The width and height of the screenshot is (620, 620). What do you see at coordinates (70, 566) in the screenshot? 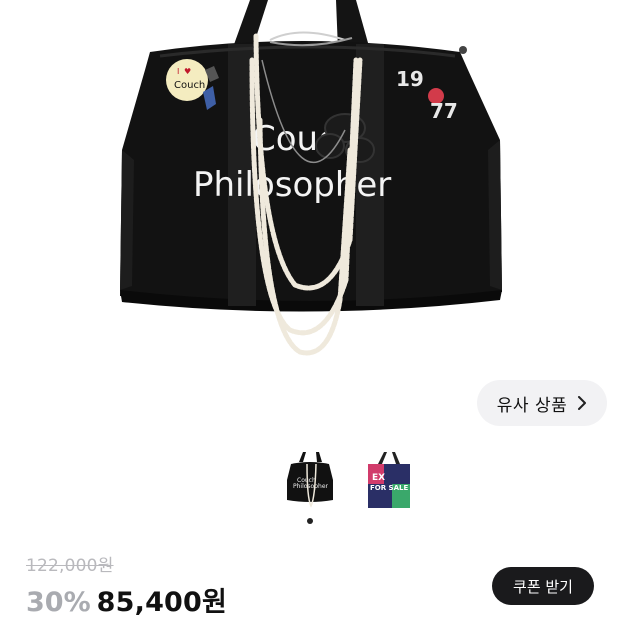
I see `original-price: 122,000원` at bounding box center [70, 566].